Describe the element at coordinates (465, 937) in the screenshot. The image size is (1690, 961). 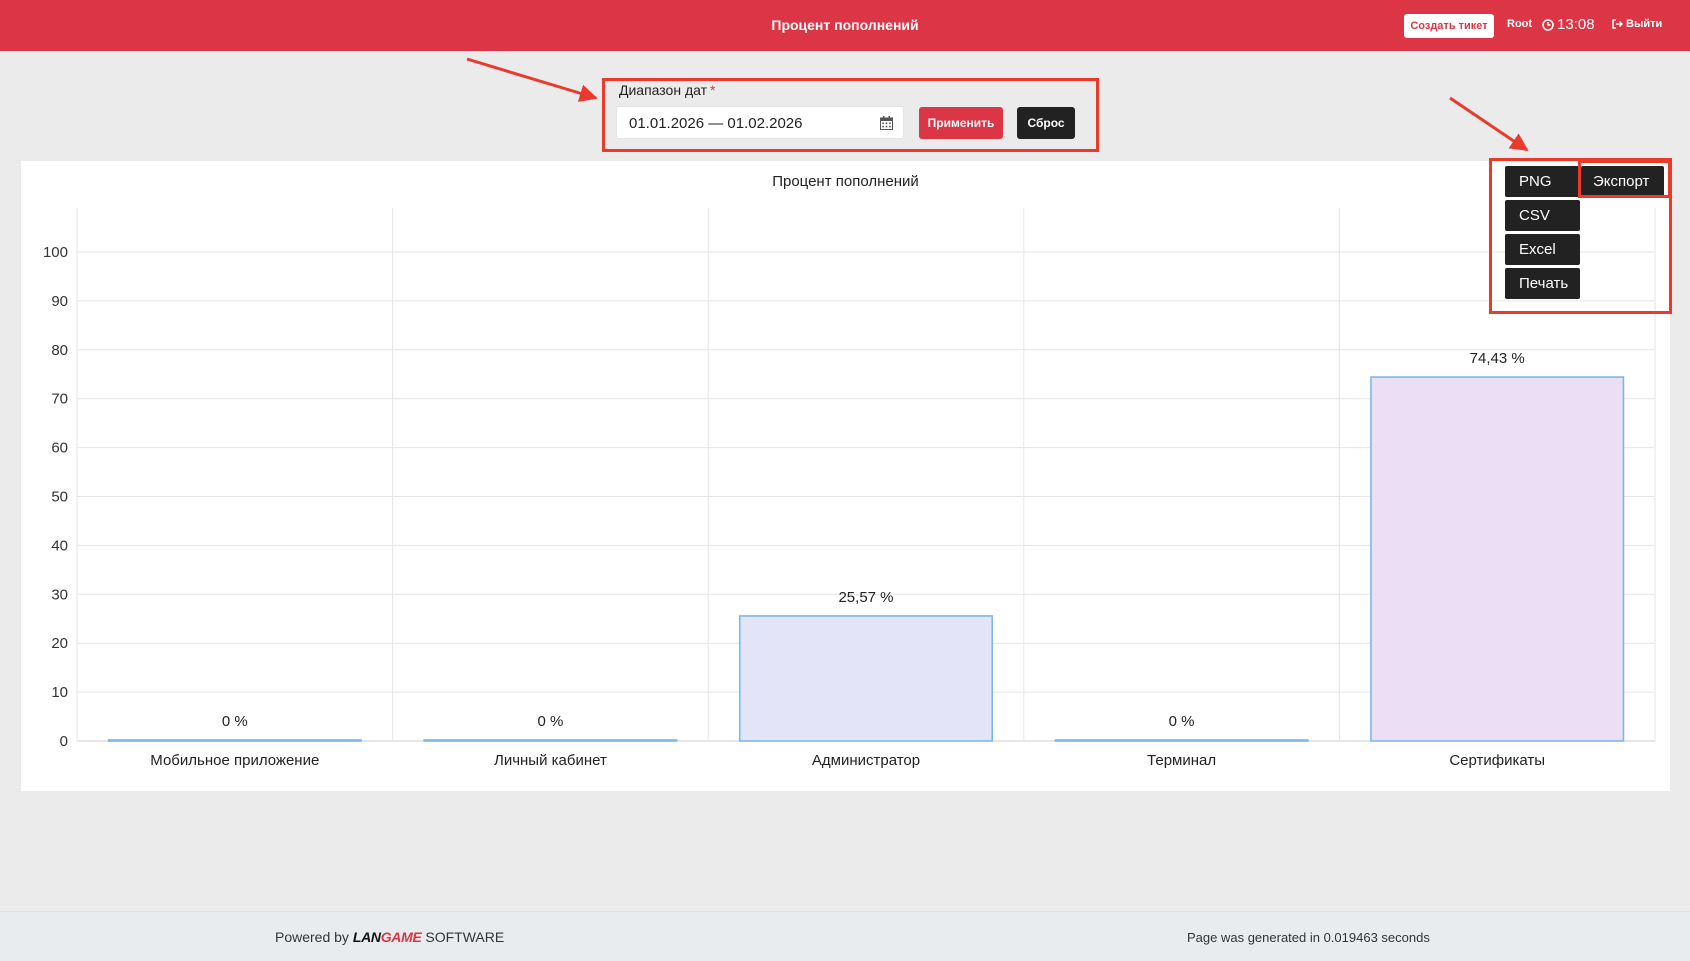
I see `software-text: SOFTWARE` at that location.